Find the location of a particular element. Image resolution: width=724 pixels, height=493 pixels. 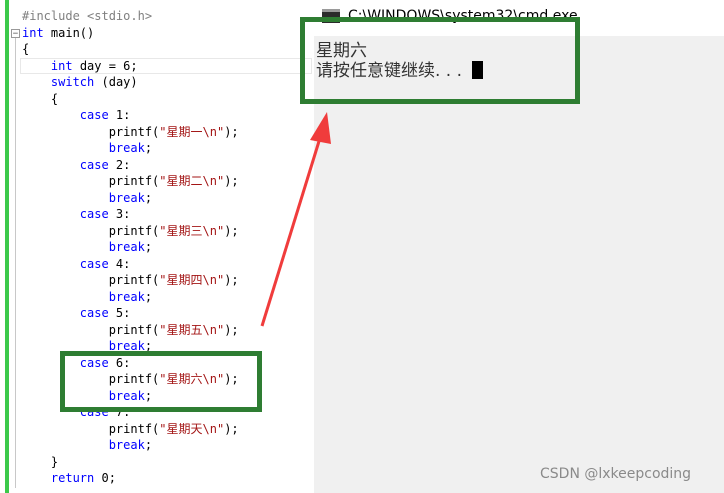

arrow-annotation is located at coordinates (295, 219).